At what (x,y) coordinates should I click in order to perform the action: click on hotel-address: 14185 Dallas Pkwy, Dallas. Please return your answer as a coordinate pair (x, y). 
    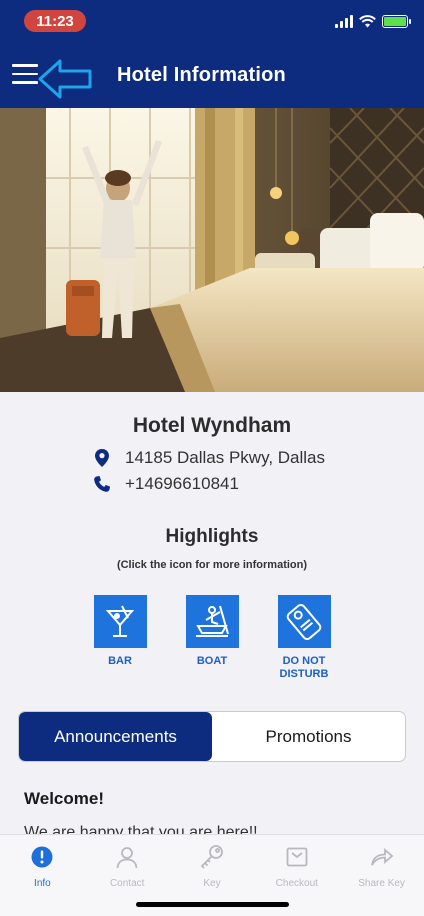
    Looking at the image, I should click on (225, 457).